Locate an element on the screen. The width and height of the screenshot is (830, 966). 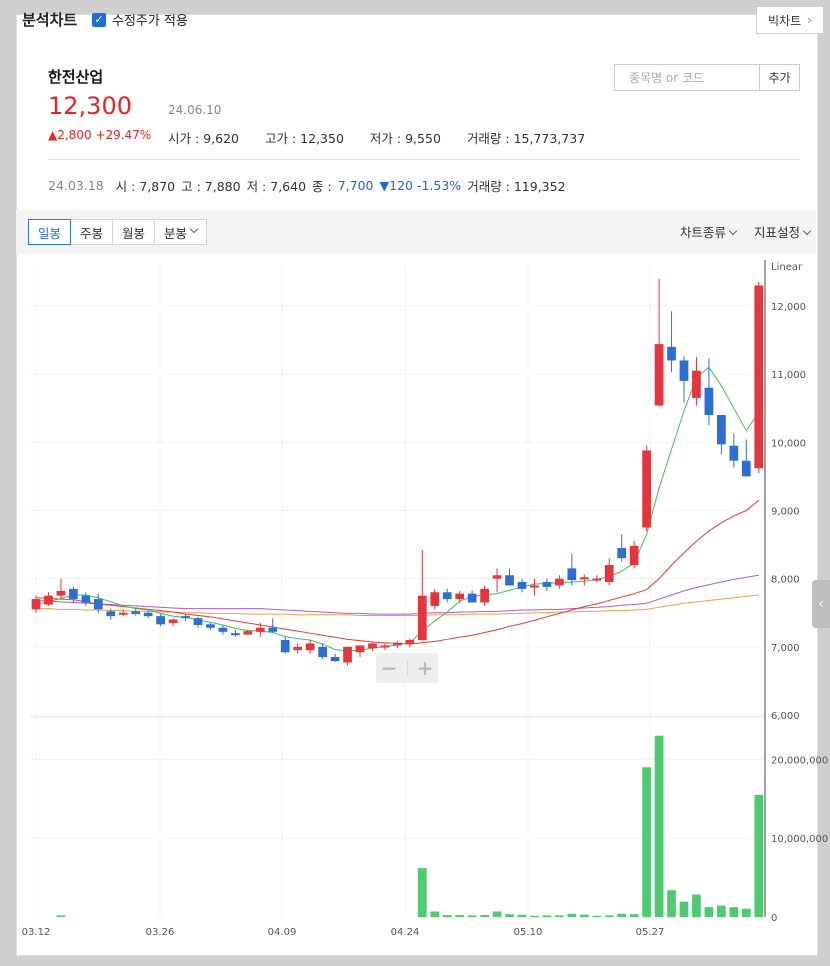
price-tick-label: 10,000 is located at coordinates (788, 443).